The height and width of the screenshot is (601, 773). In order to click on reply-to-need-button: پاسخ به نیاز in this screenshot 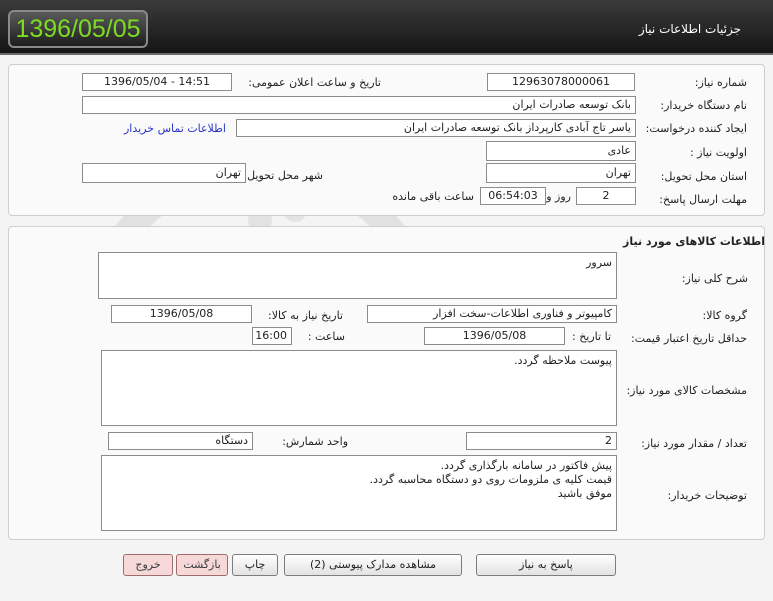, I will do `click(546, 565)`.